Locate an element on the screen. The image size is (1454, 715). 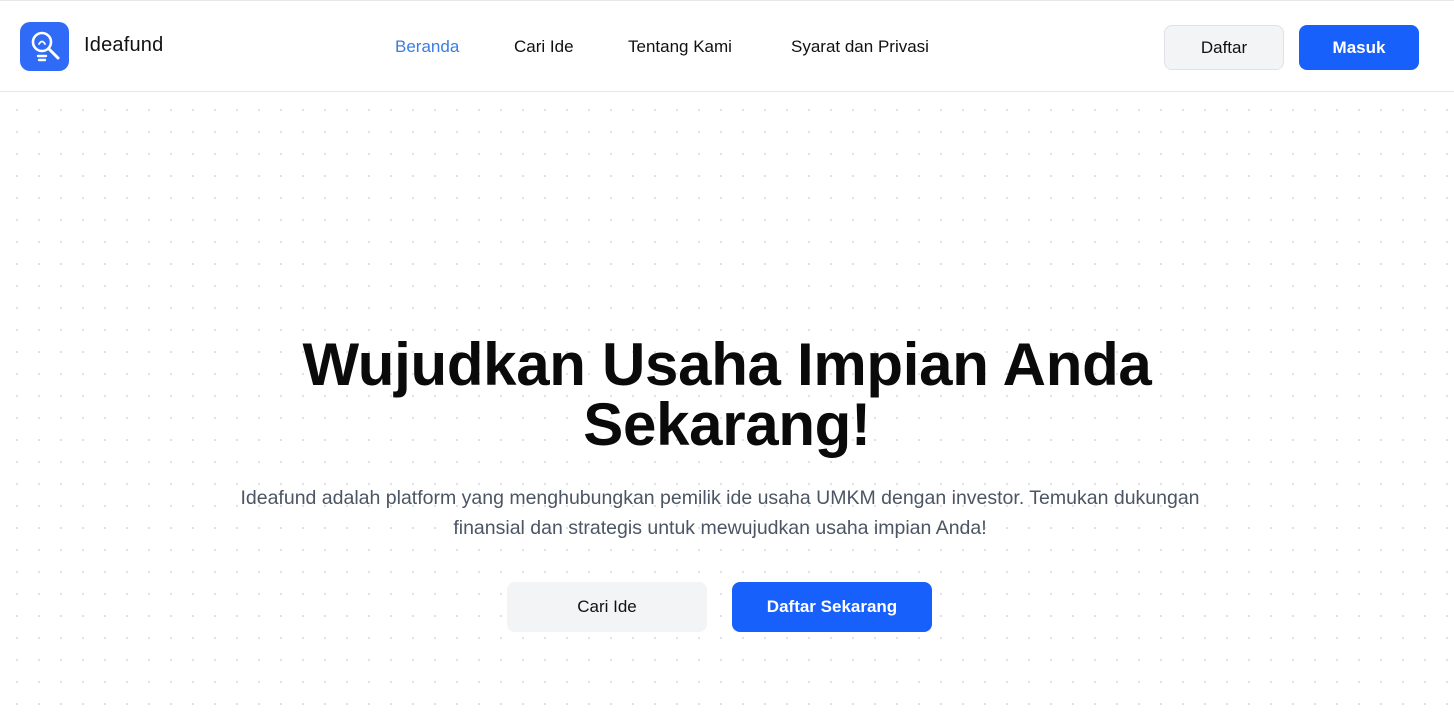
find-idea-button: Cari Ide is located at coordinates (607, 607).